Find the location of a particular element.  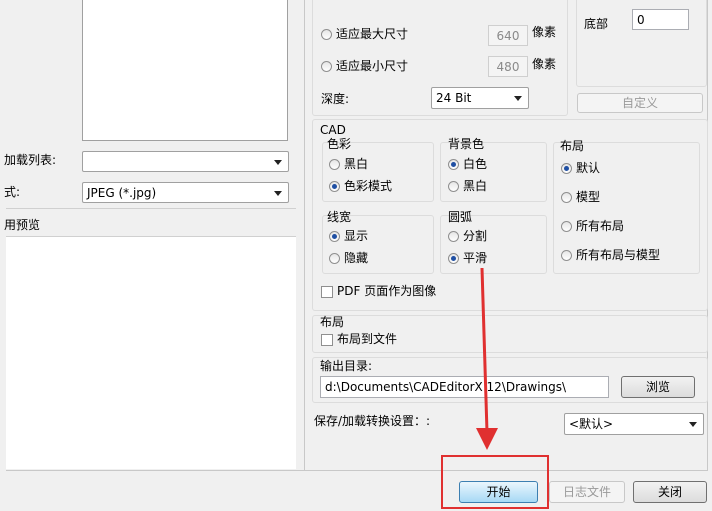

annotation-arrow is located at coordinates (487, 358).